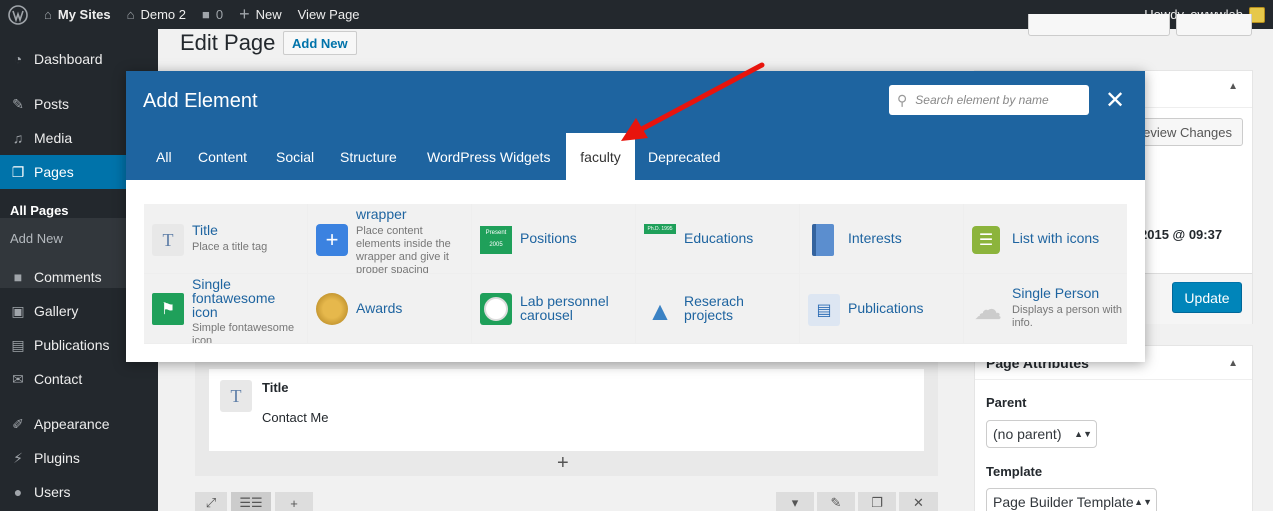 This screenshot has width=1273, height=511. I want to click on view-page-link: View Page, so click(329, 14).